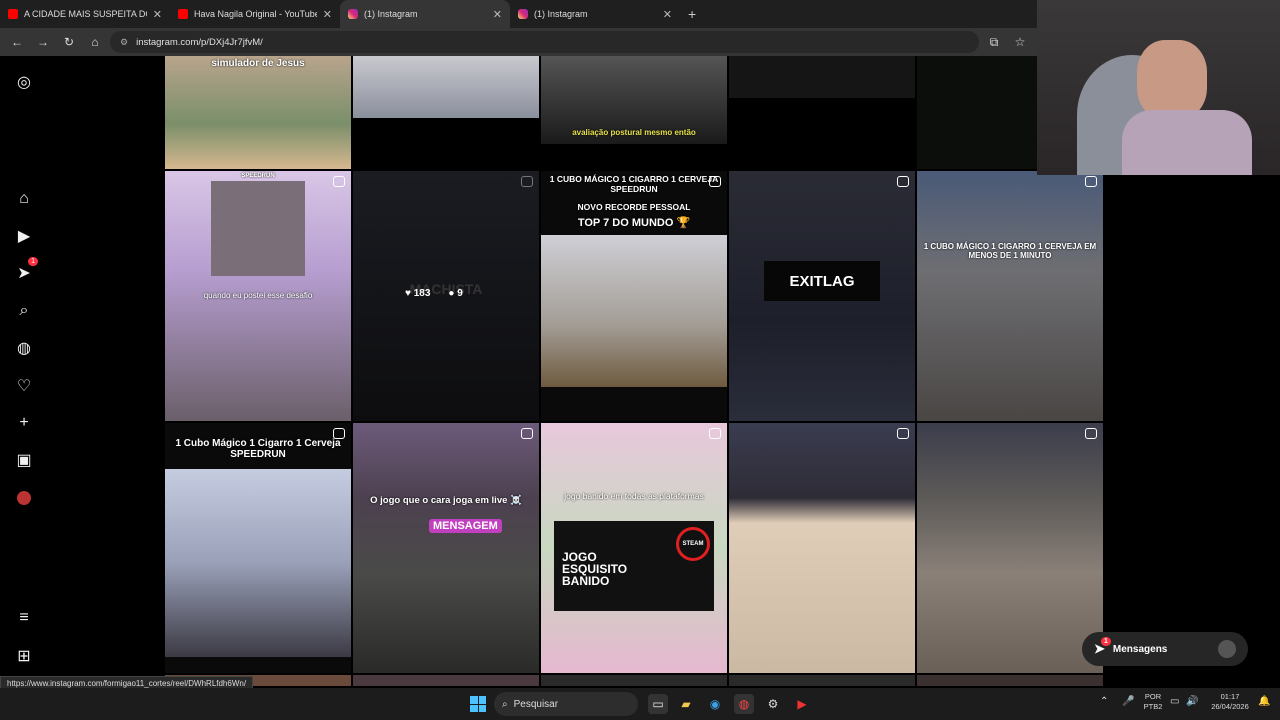 The width and height of the screenshot is (1280, 720). What do you see at coordinates (634, 100) in the screenshot?
I see `post-thumbnail: avaliação postural mesmo então` at bounding box center [634, 100].